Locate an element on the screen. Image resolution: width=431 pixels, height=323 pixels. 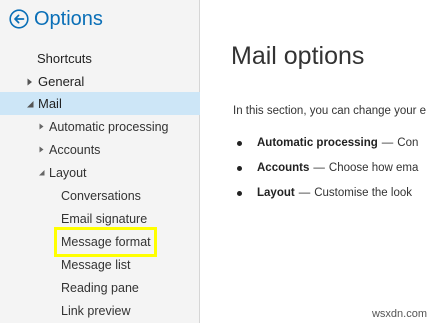
sidebar-item-label: Shortcuts is located at coordinates (64, 58).